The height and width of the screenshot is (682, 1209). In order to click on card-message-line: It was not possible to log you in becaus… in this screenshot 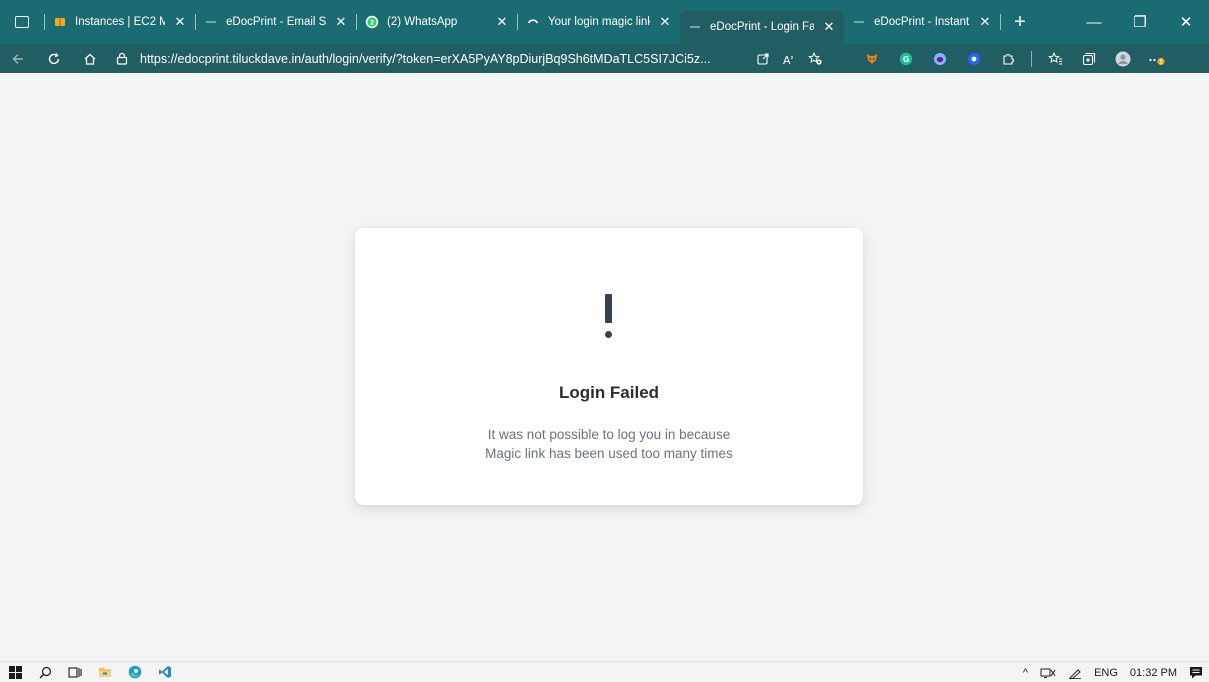, I will do `click(609, 434)`.